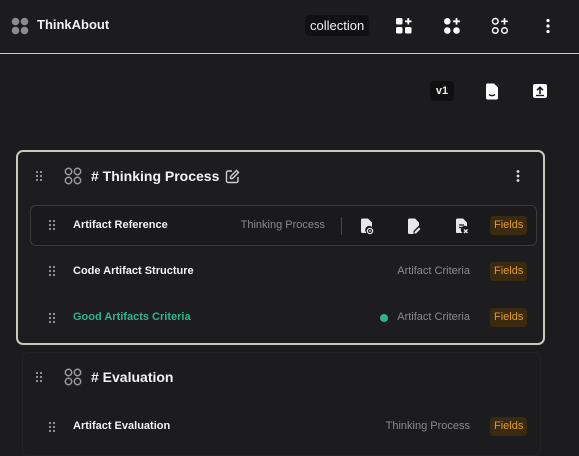 This screenshot has width=579, height=456. I want to click on item-name: Artifact Reference, so click(120, 225).